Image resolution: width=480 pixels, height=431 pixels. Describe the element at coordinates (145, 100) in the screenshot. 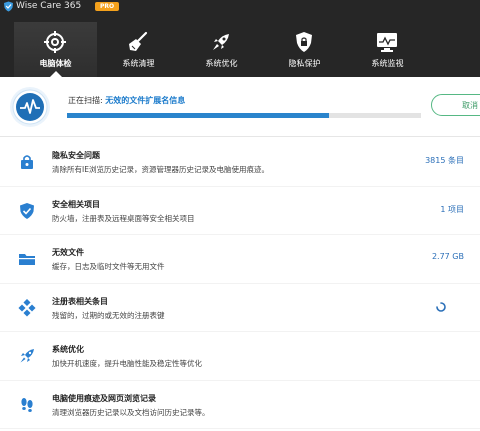

I see `scan-current-item: 无效的文件扩展名信息` at that location.